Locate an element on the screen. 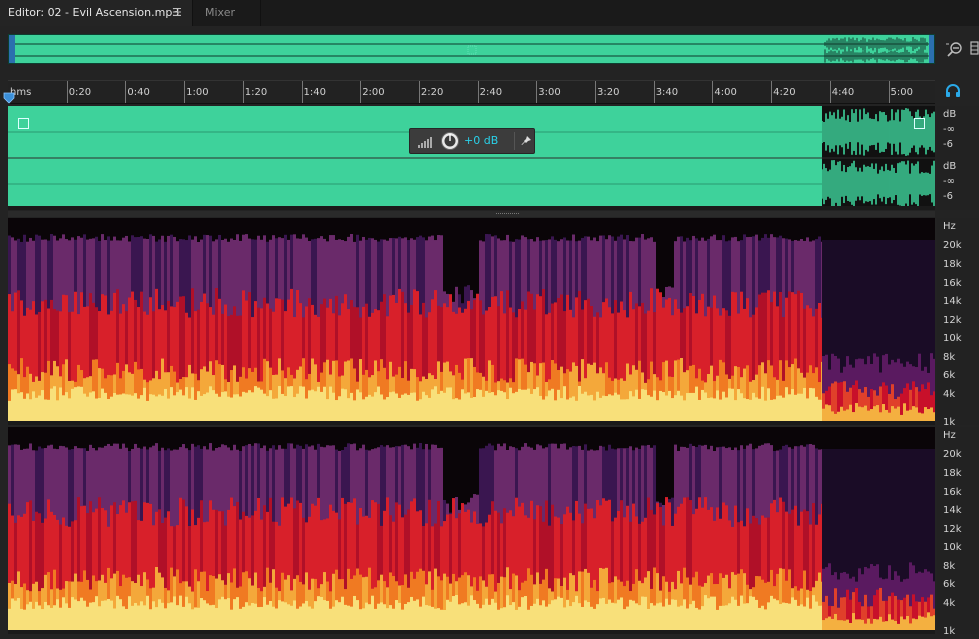  tab-mixer: Mixer is located at coordinates (227, 13).